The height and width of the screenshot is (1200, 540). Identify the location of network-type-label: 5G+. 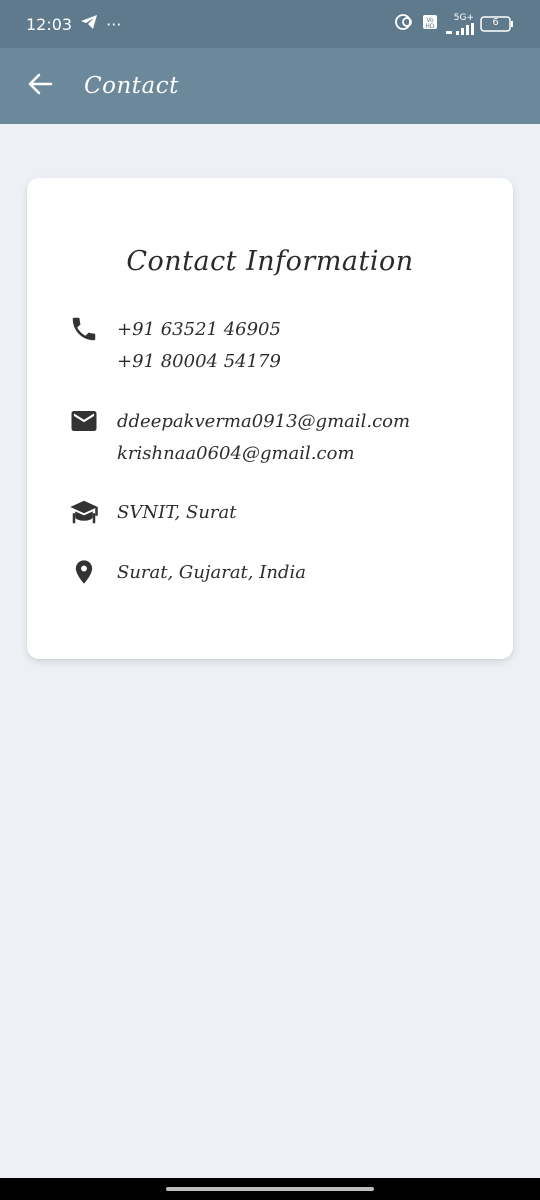
(463, 17).